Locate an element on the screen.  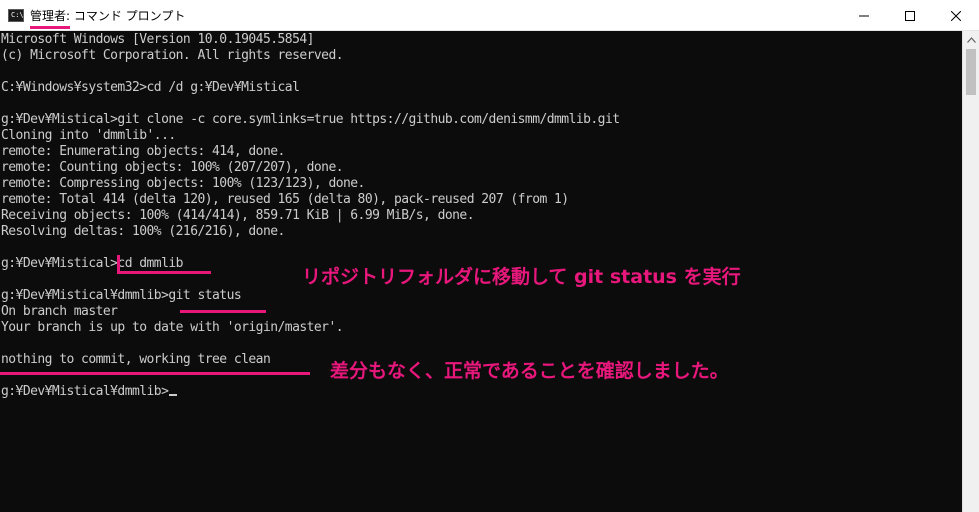
prompt-line: g:¥Dev¥Mistical¥dmmlib> is located at coordinates (89, 392).